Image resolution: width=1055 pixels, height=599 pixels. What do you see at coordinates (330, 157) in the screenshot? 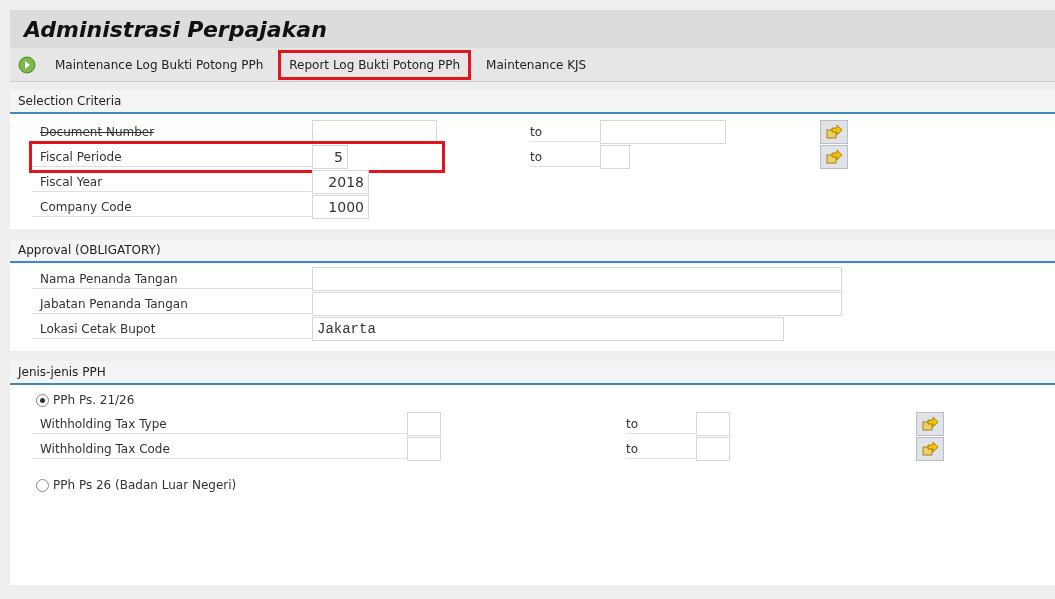
I see `input-field: 5` at bounding box center [330, 157].